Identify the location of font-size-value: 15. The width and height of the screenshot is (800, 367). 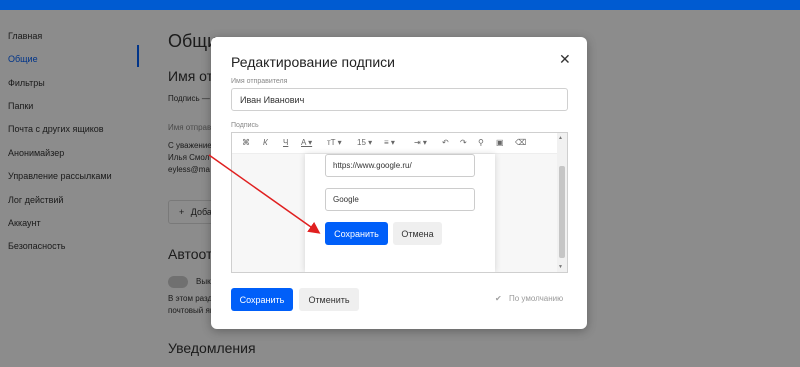
(361, 142).